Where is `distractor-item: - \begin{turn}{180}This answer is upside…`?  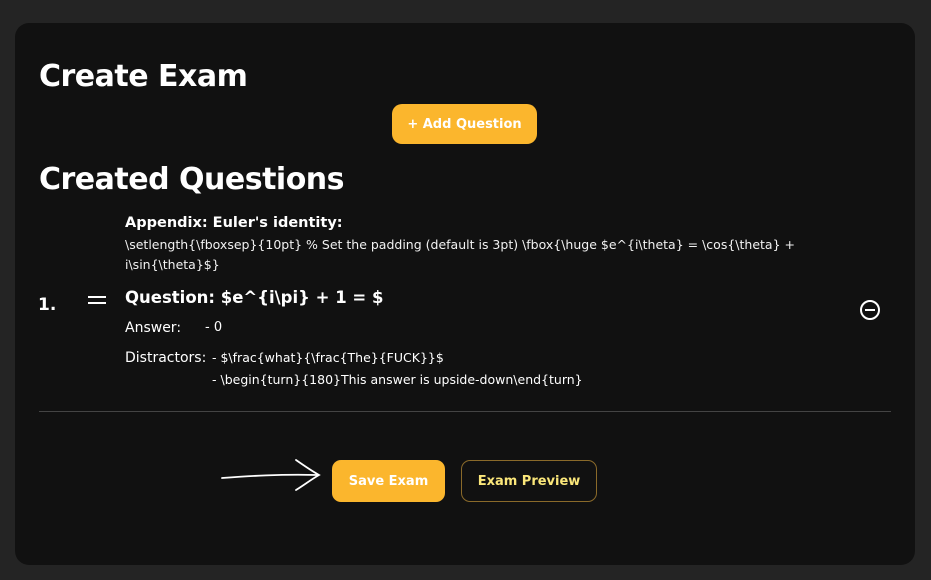
distractor-item: - \begin{turn}{180}This answer is upside… is located at coordinates (397, 379).